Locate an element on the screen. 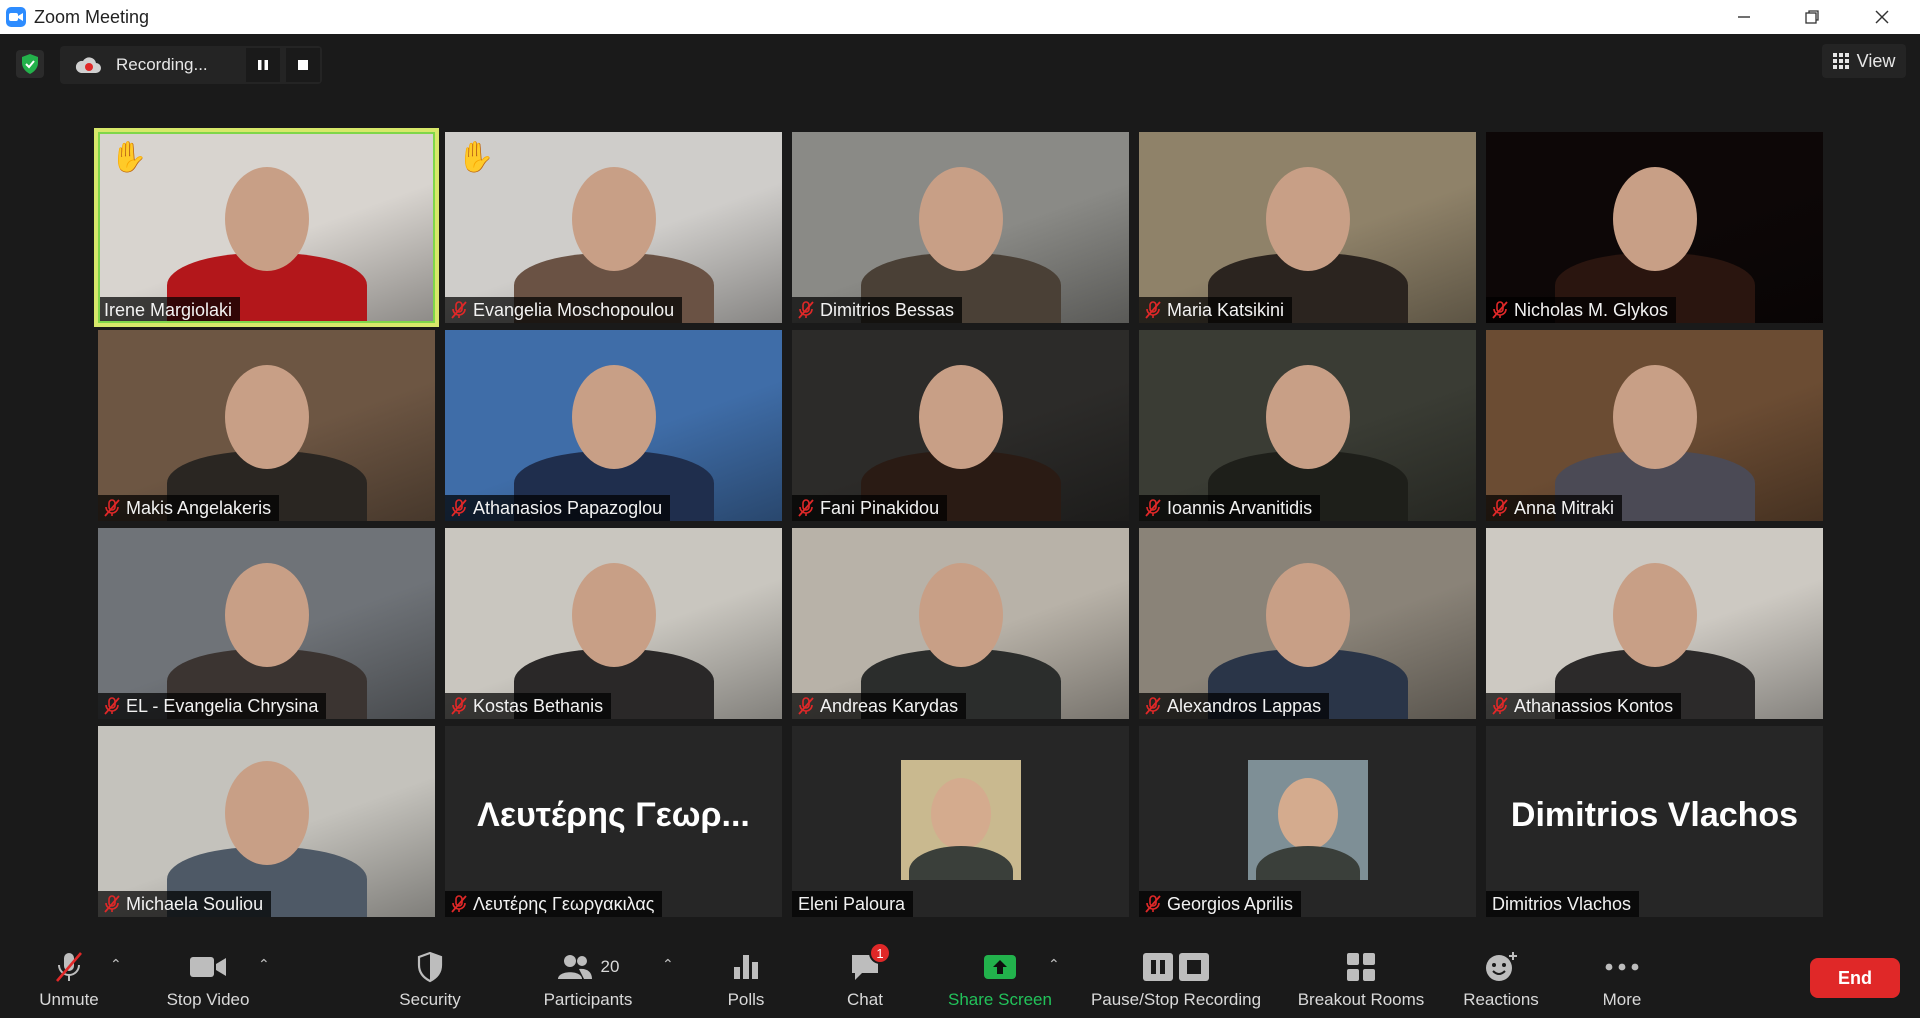 This screenshot has width=1920, height=1018. participant-name: Λευτέρης Γεωργακιλας is located at coordinates (564, 903).